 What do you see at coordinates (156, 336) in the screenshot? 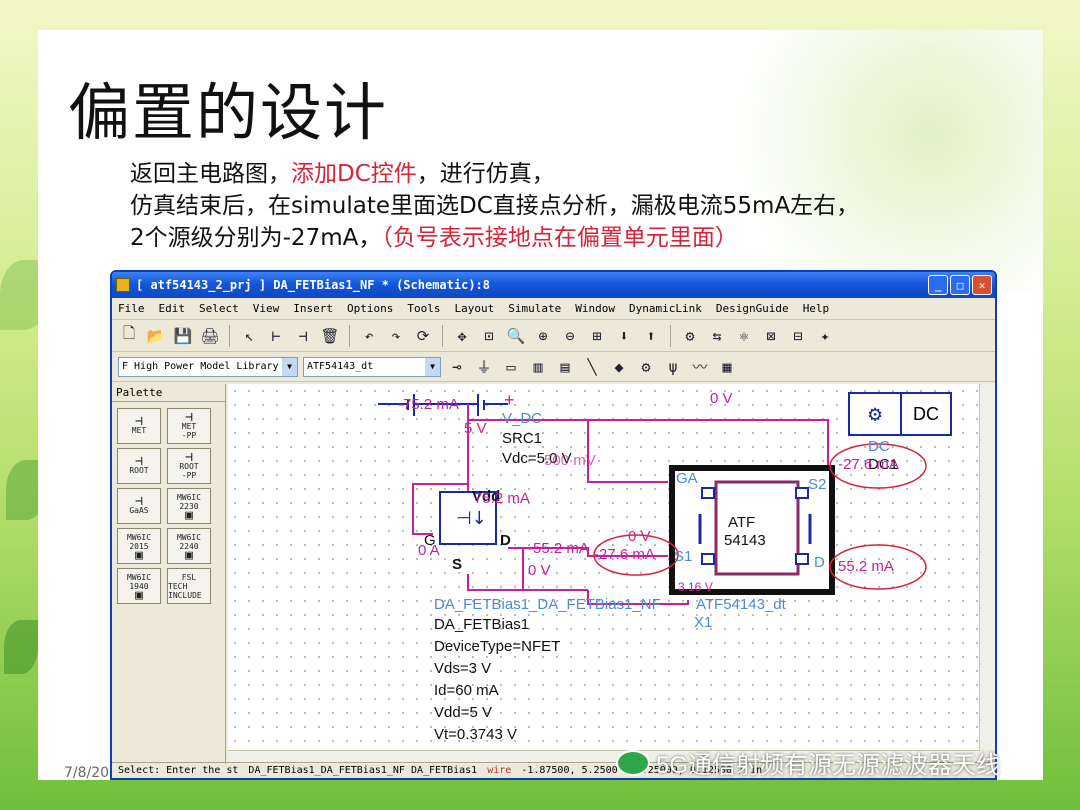
I see `open-folder-icon: 📂` at bounding box center [156, 336].